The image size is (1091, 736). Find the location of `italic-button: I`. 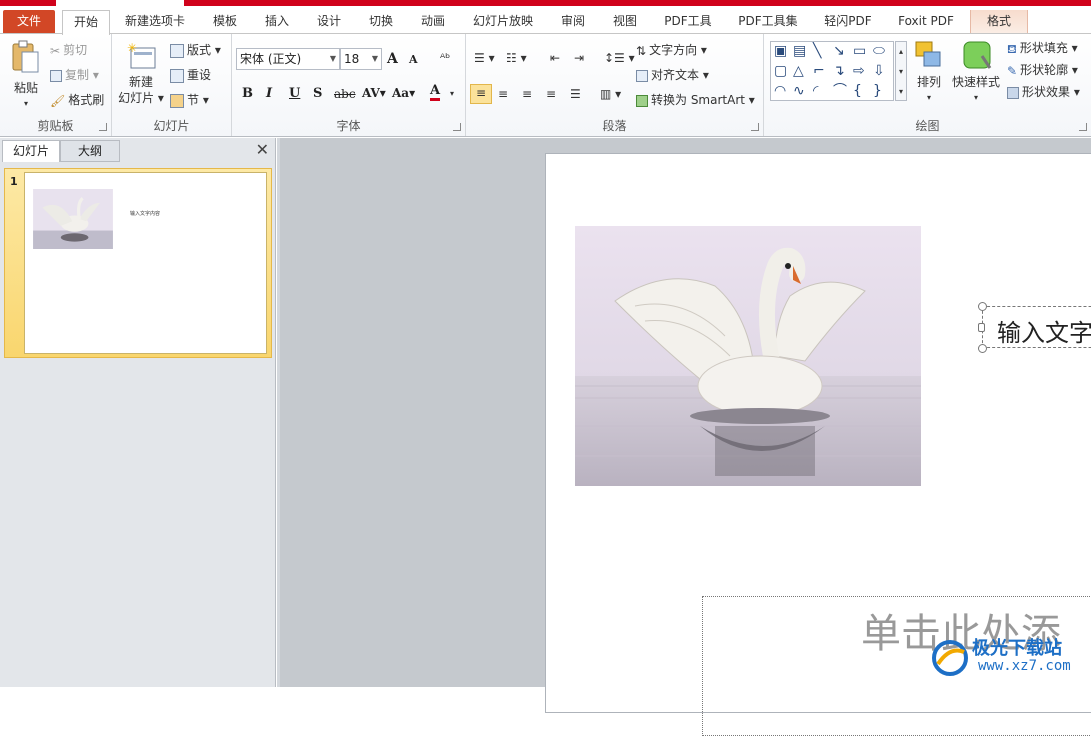

italic-button: I is located at coordinates (269, 93).